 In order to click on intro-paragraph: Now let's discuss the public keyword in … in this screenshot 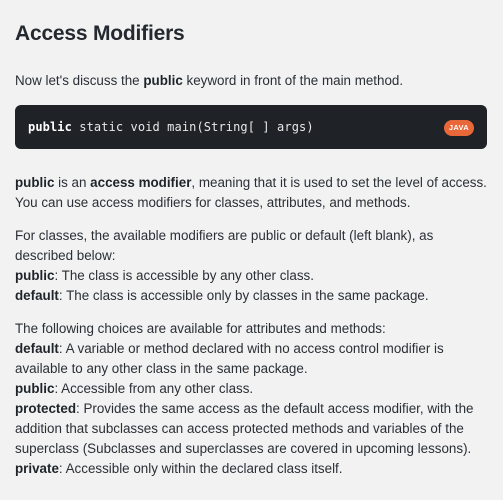, I will do `click(251, 69)`.